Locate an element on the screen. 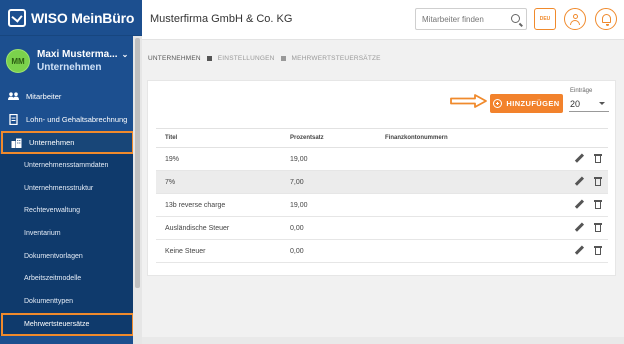  avatar: MM is located at coordinates (18, 61).